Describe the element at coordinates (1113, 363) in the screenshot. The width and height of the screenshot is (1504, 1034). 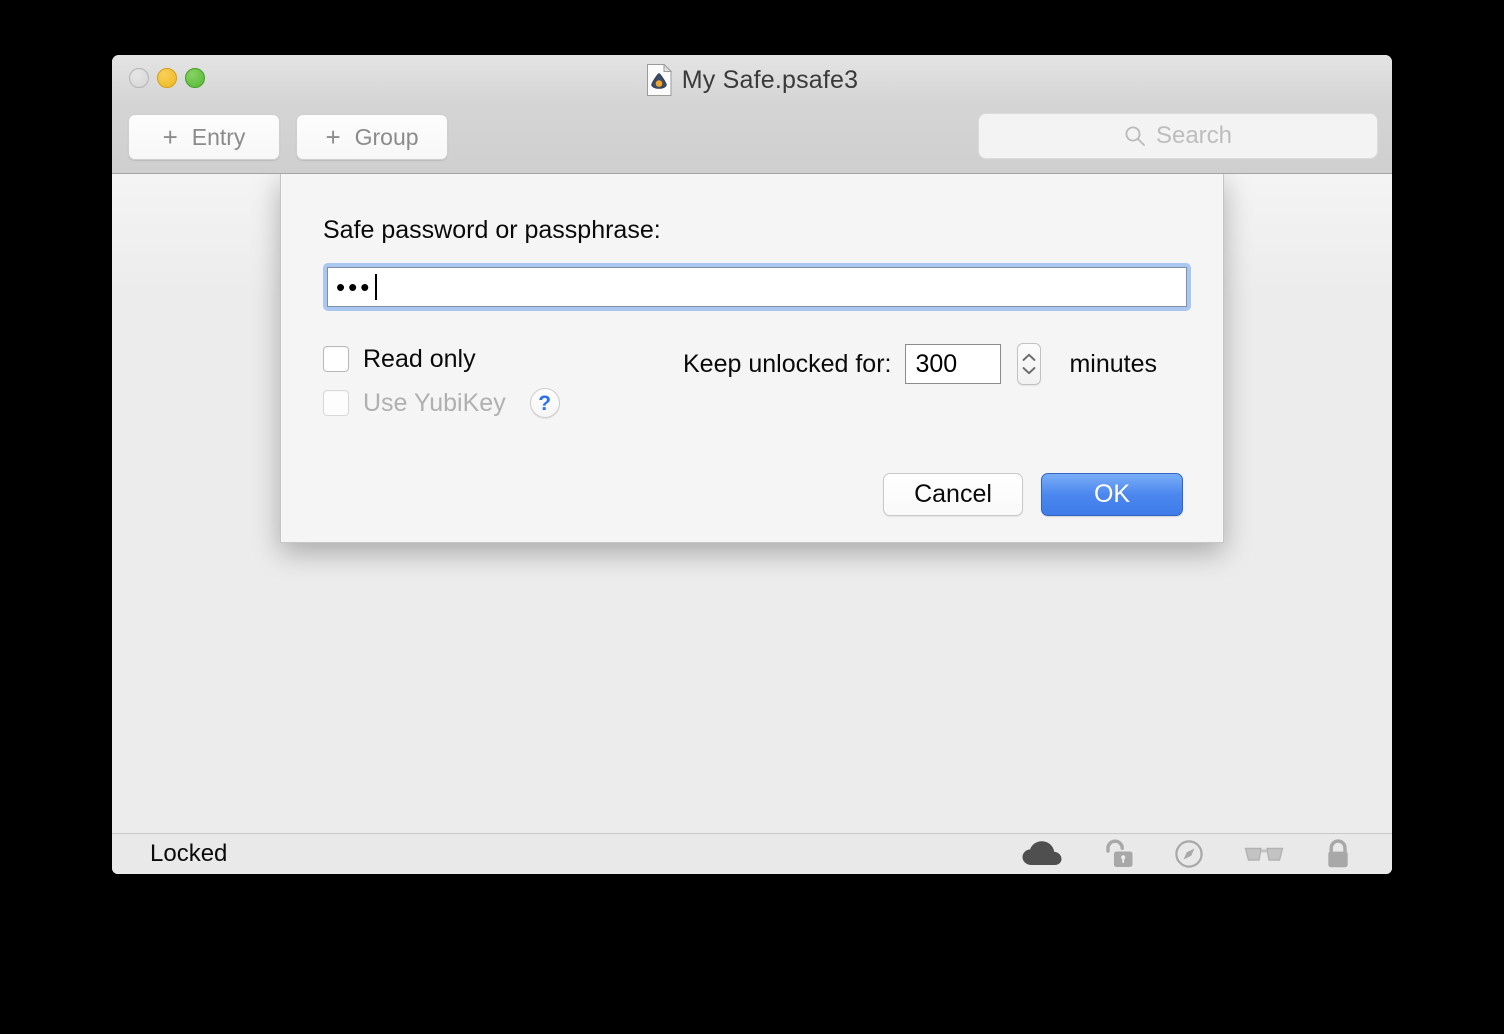
I see `minutes-unit-label: minutes` at that location.